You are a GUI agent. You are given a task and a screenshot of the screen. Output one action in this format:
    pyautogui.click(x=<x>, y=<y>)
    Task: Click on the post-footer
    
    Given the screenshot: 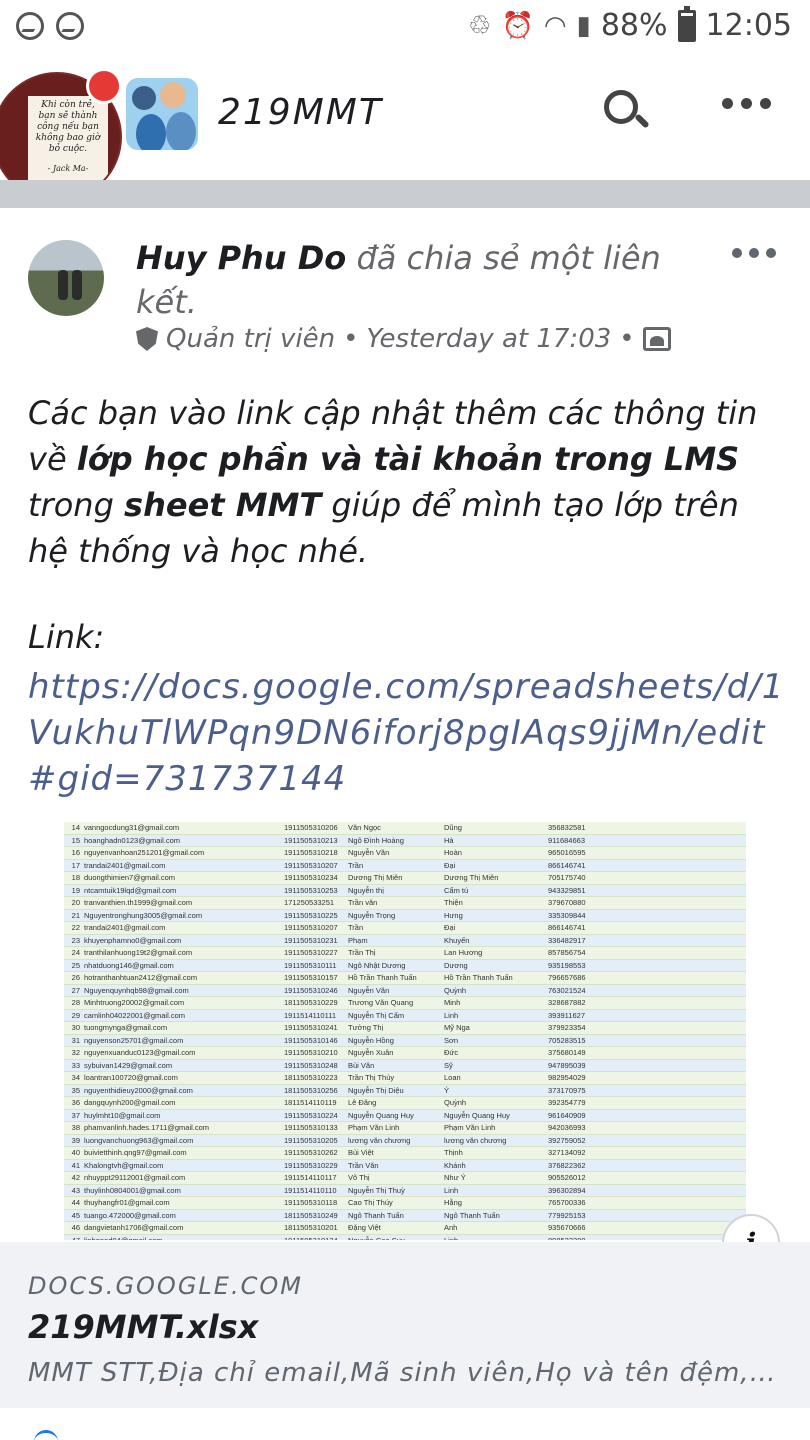 What is the action you would take?
    pyautogui.click(x=405, y=1424)
    